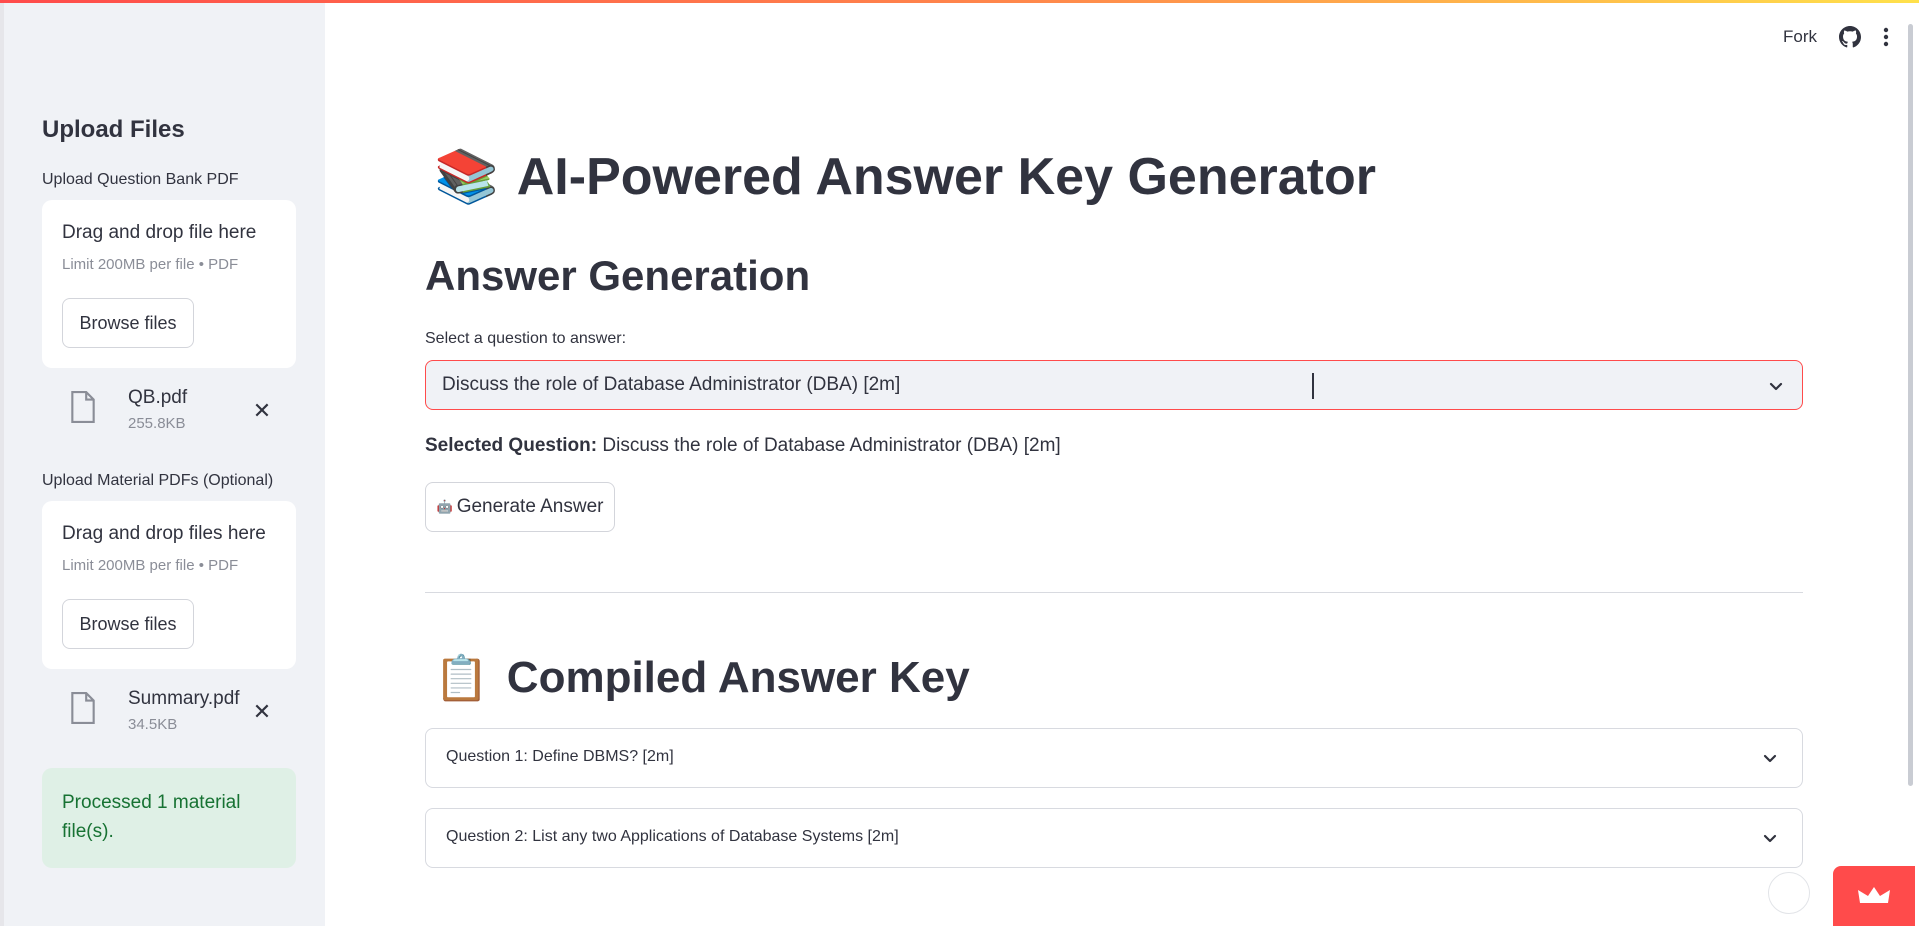 The width and height of the screenshot is (1919, 926). I want to click on books-icon: 📚, so click(466, 177).